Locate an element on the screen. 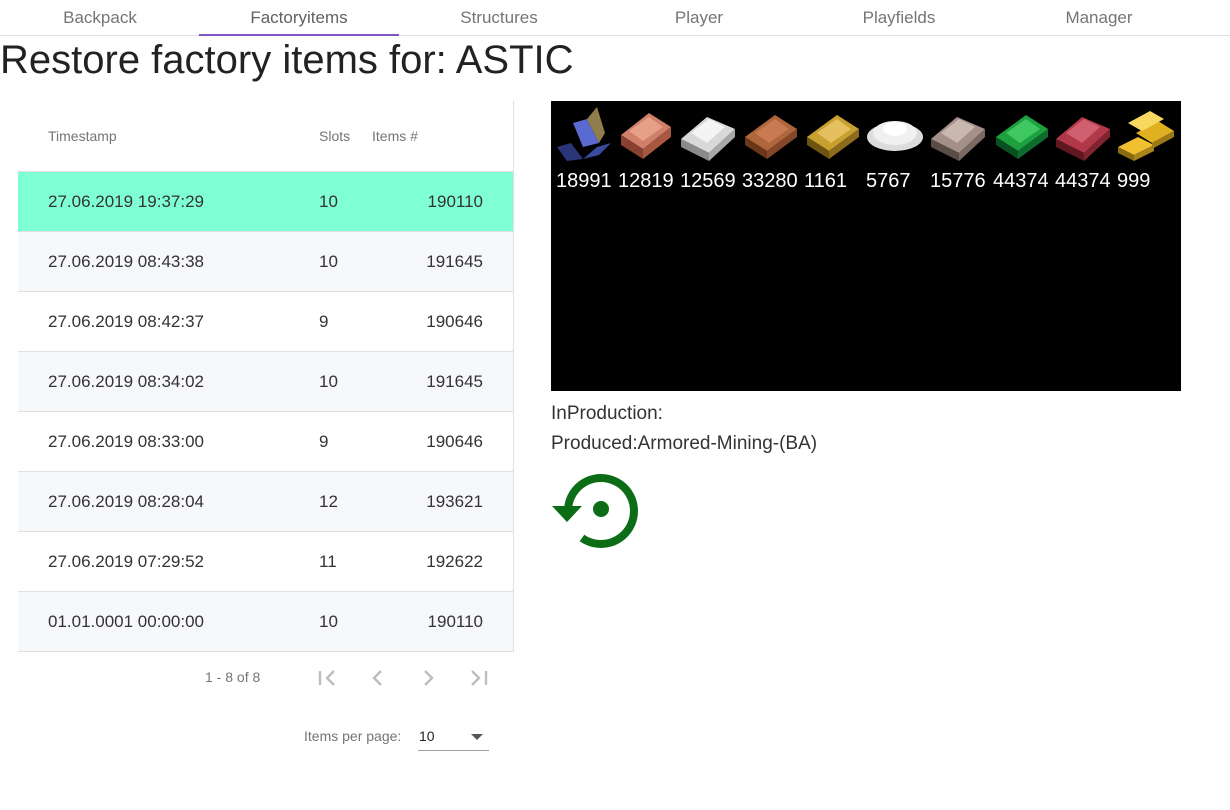  table-row: 27.06.2019 08:34:02 10 191645 is located at coordinates (265, 381).